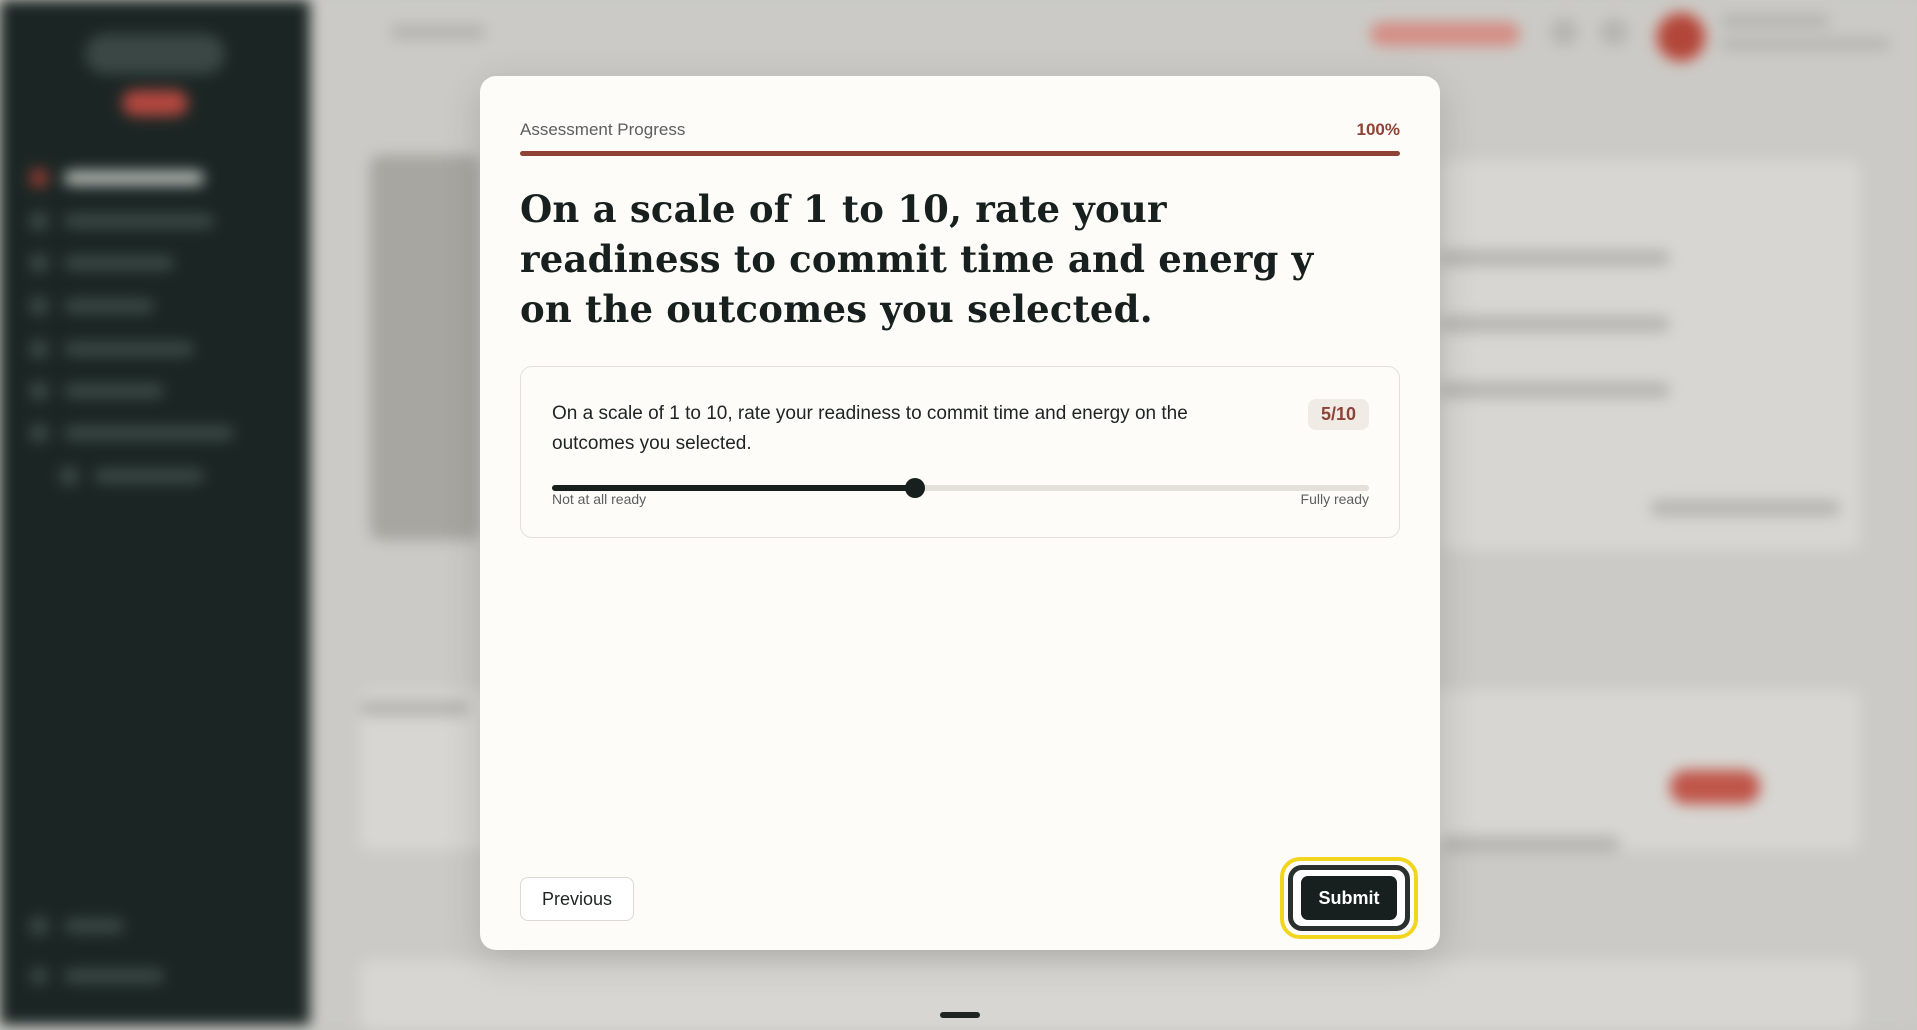  I want to click on slider-min-label: Not at all ready, so click(599, 499).